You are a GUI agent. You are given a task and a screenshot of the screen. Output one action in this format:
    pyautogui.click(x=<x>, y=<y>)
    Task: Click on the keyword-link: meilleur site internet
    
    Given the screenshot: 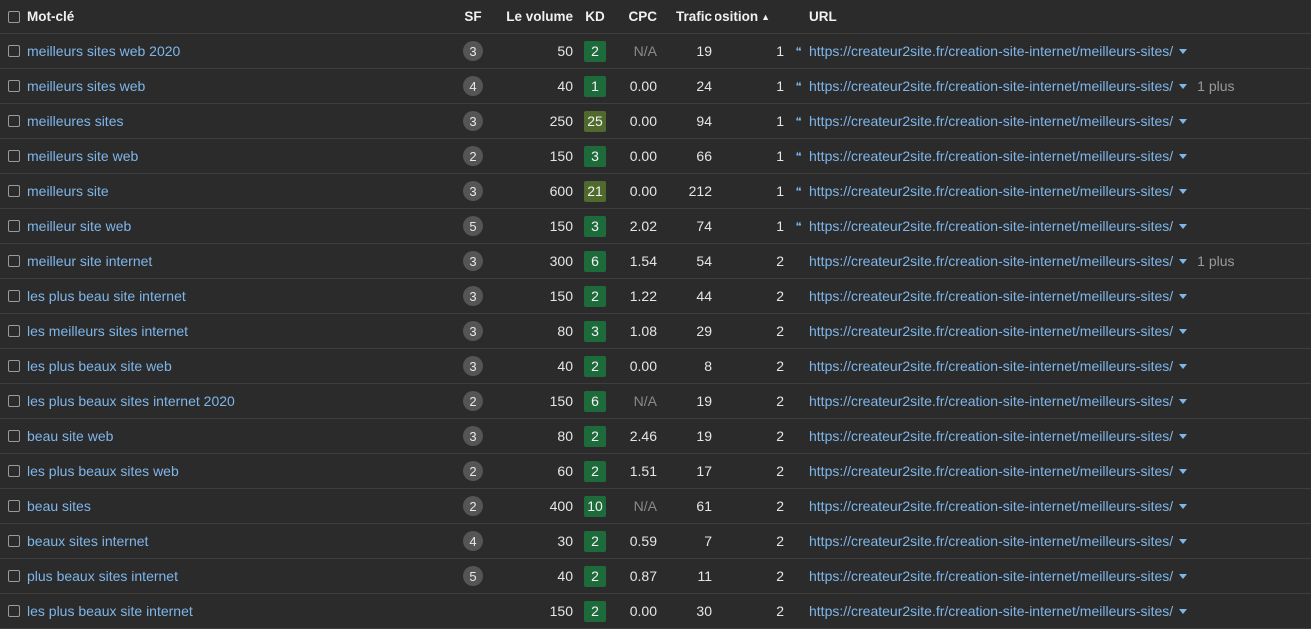 What is the action you would take?
    pyautogui.click(x=89, y=261)
    